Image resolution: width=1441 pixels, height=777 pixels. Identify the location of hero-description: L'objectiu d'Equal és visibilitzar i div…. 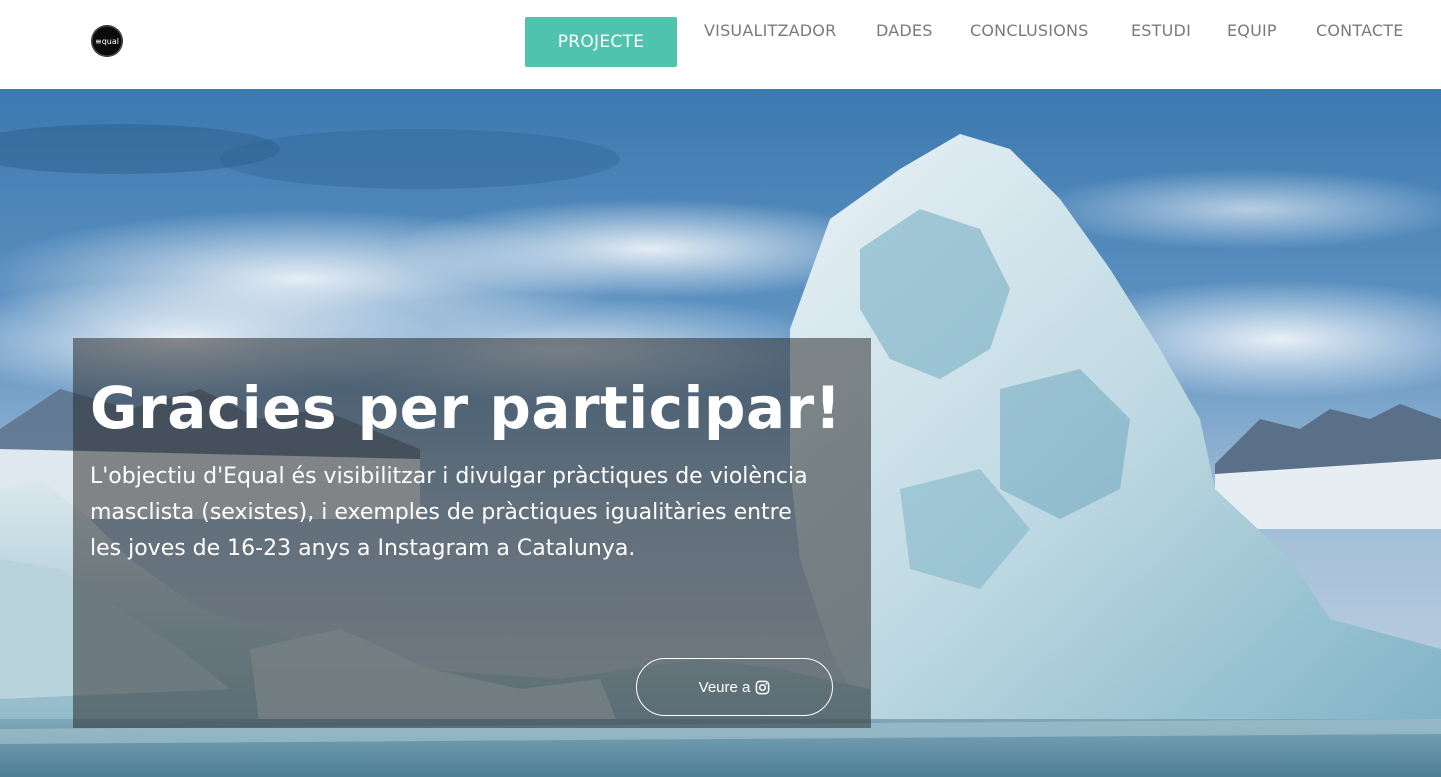
(449, 512).